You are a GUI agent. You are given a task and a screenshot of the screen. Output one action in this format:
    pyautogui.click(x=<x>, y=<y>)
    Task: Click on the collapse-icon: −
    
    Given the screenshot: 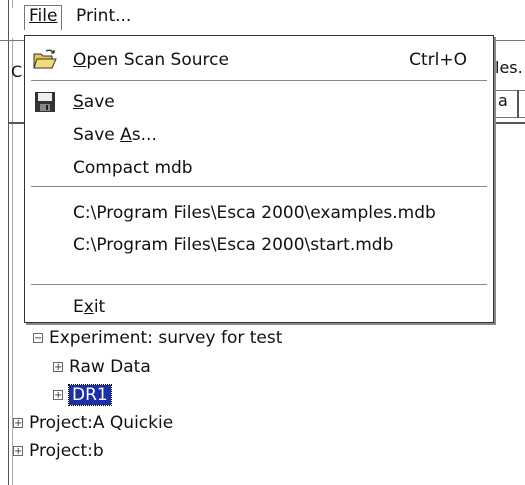 What is the action you would take?
    pyautogui.click(x=38, y=338)
    